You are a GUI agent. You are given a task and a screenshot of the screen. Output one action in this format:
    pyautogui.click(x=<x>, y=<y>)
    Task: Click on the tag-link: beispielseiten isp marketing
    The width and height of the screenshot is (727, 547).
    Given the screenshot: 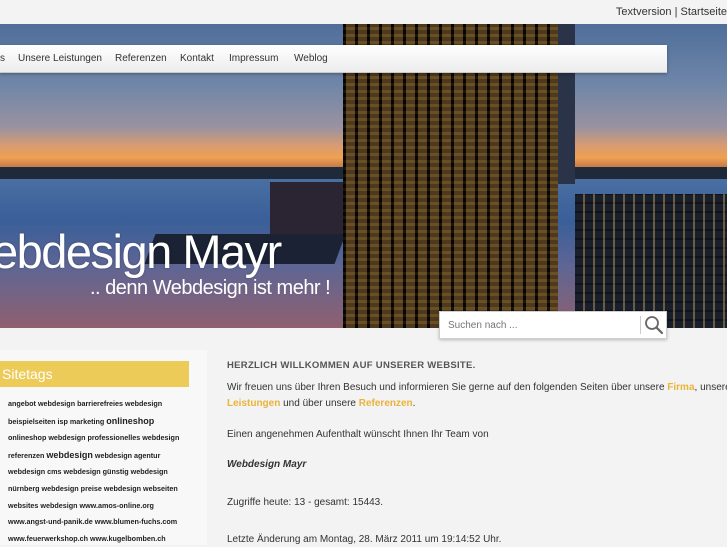 What is the action you would take?
    pyautogui.click(x=56, y=421)
    